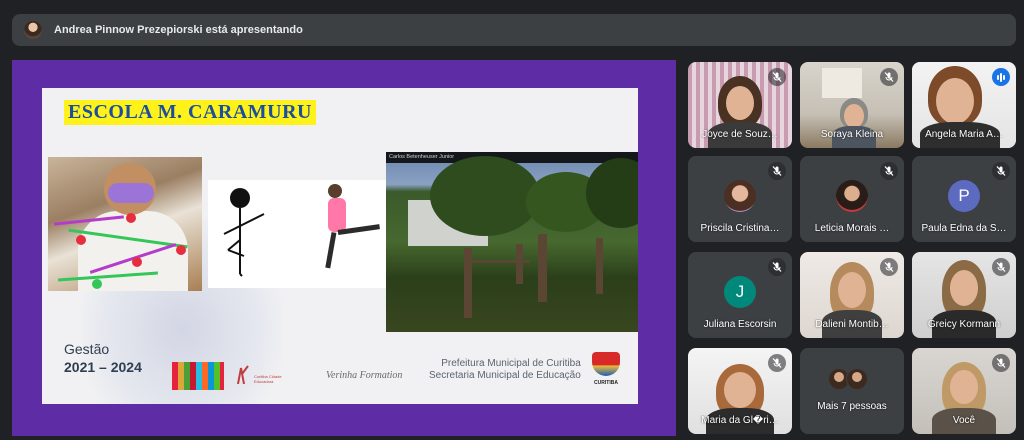 This screenshot has width=1024, height=440. I want to click on prefeitura-line2: Secretaria Municipal de Educação, so click(505, 375).